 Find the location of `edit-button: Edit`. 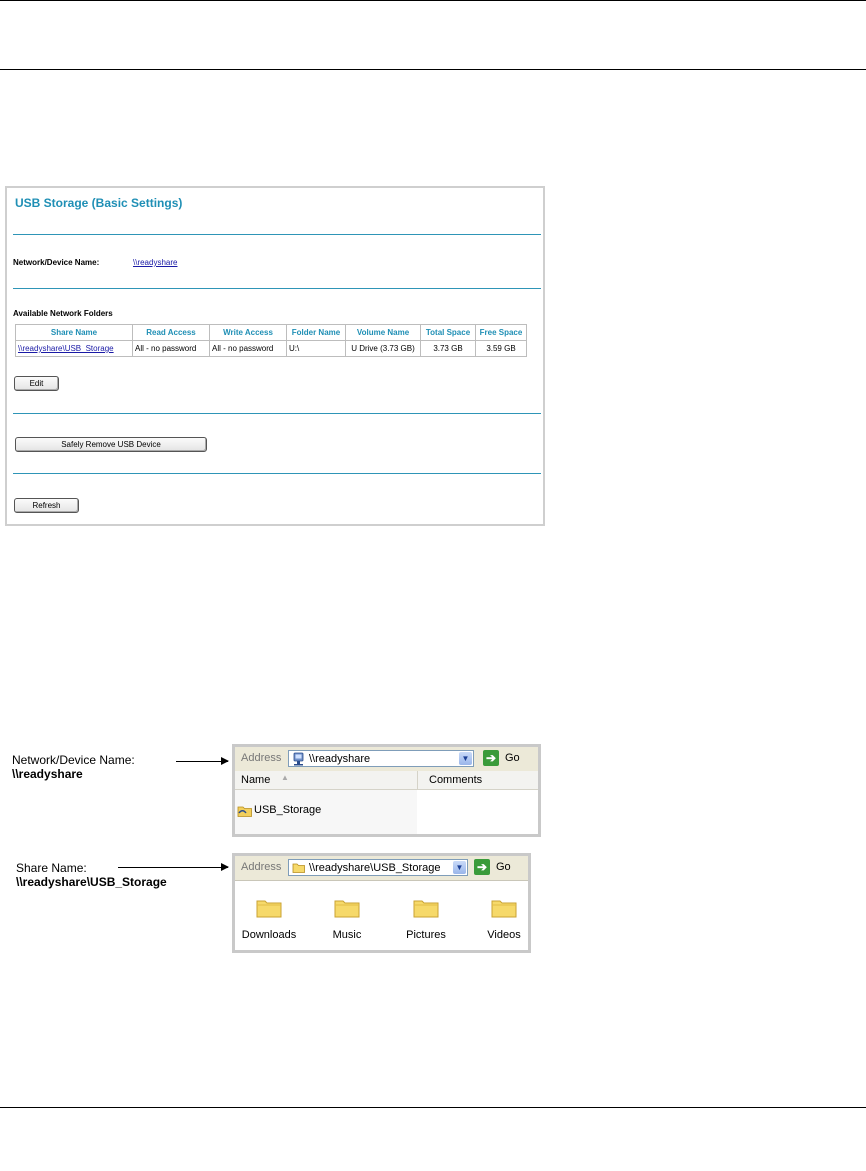

edit-button: Edit is located at coordinates (36, 383).